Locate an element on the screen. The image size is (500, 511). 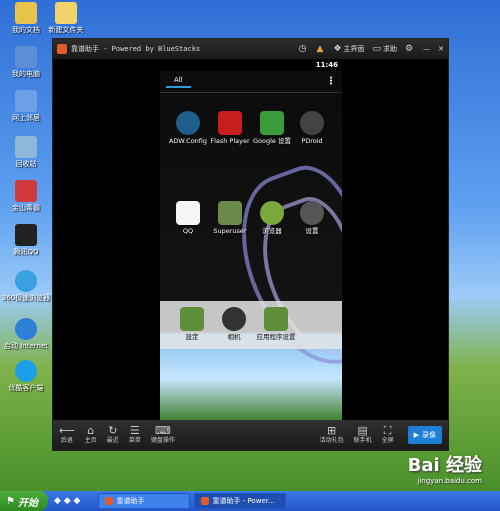
app-label: QQ is located at coordinates (188, 231).